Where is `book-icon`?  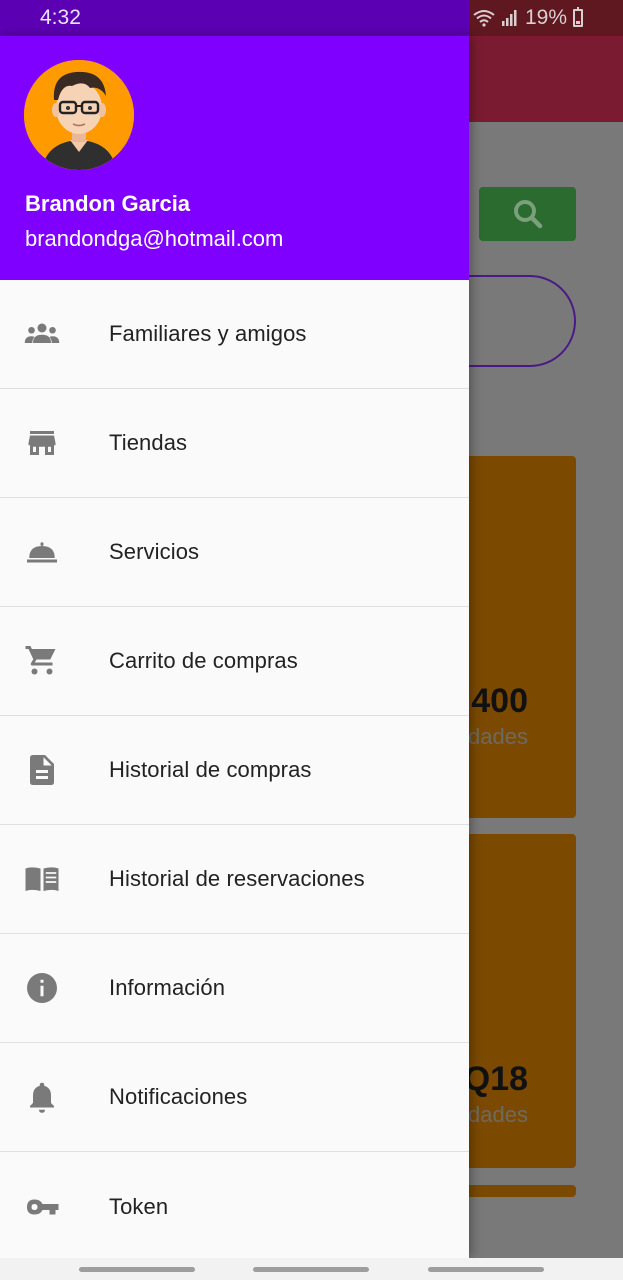
book-icon is located at coordinates (42, 879).